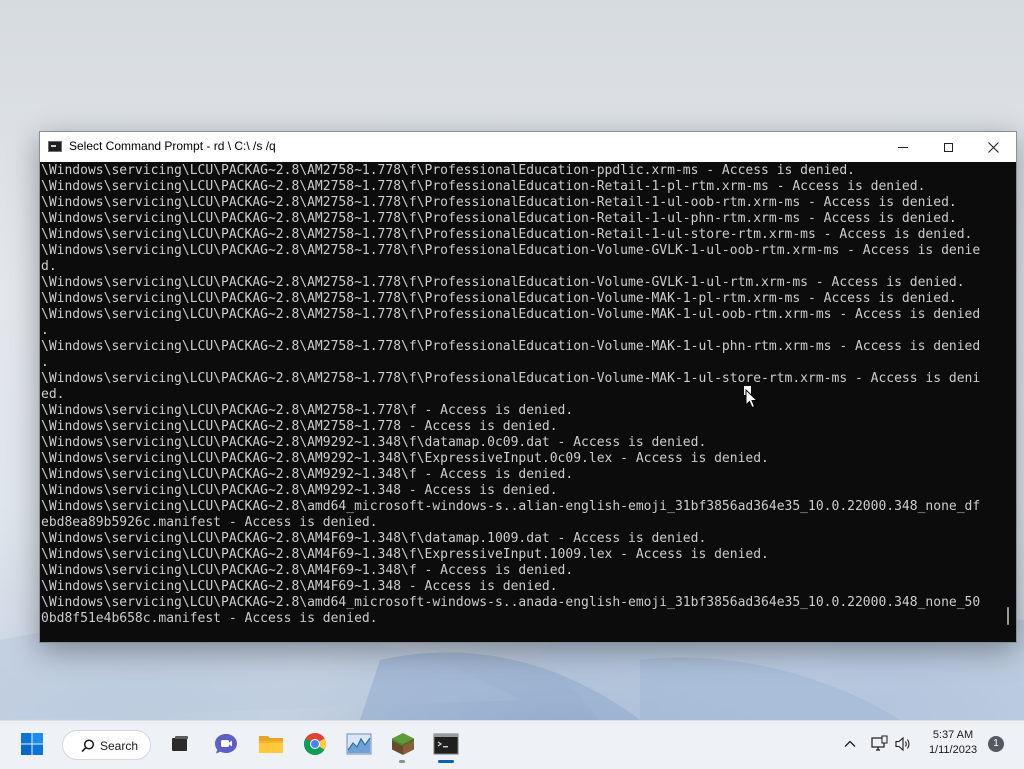 Image resolution: width=1024 pixels, height=769 pixels. I want to click on minimize-button, so click(903, 147).